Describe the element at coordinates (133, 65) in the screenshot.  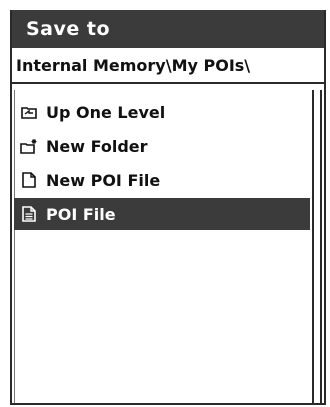
I see `current-path-text: Internal Memory\My POIs\` at that location.